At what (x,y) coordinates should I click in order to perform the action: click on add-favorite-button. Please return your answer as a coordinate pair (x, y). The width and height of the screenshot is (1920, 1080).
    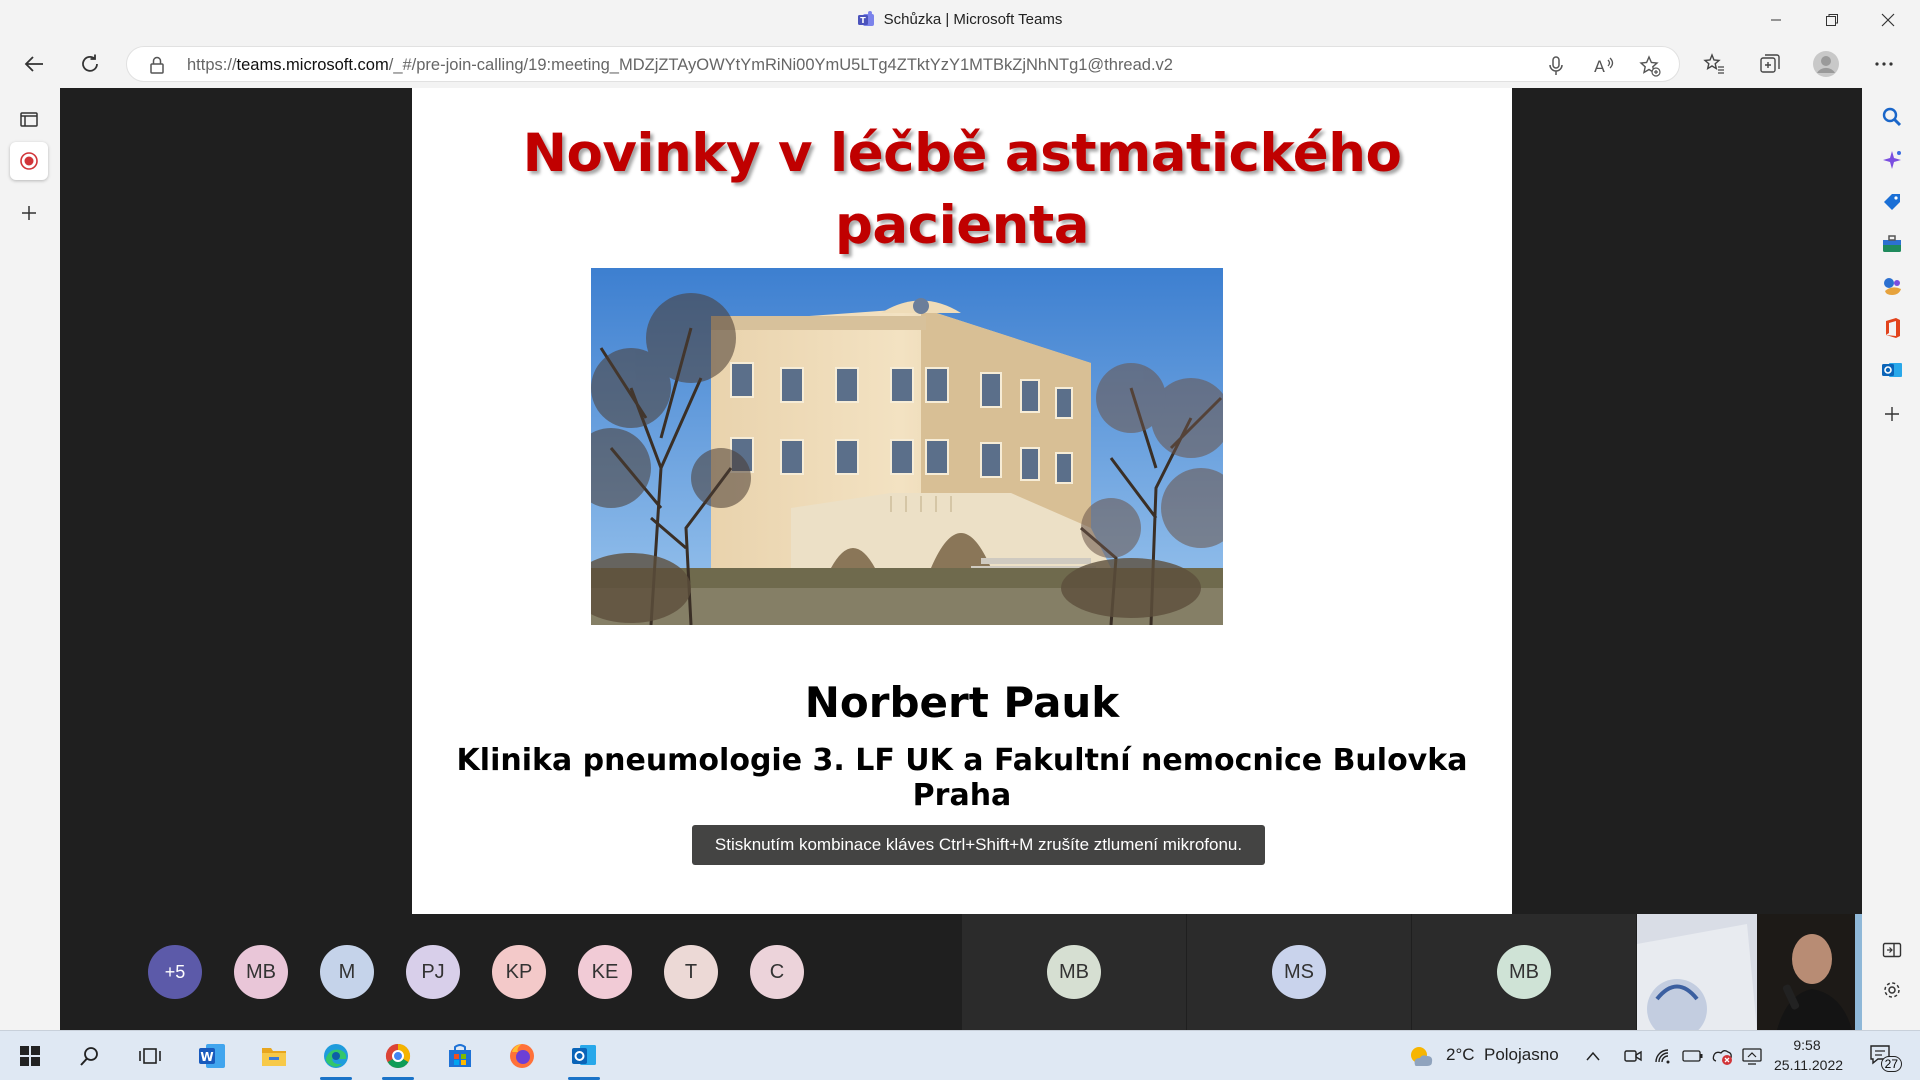
    Looking at the image, I should click on (1650, 66).